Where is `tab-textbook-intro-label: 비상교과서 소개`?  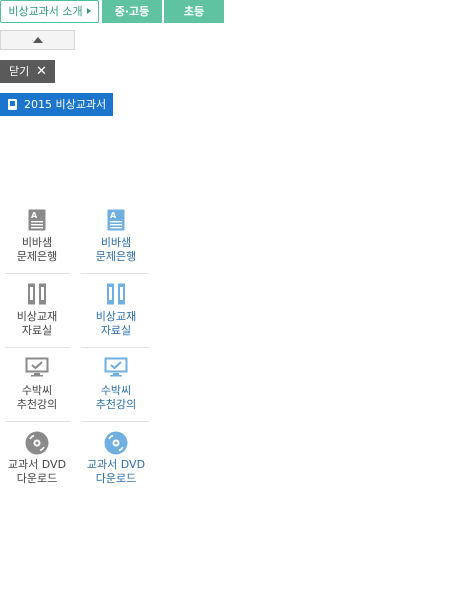
tab-textbook-intro-label: 비상교과서 소개 is located at coordinates (45, 11).